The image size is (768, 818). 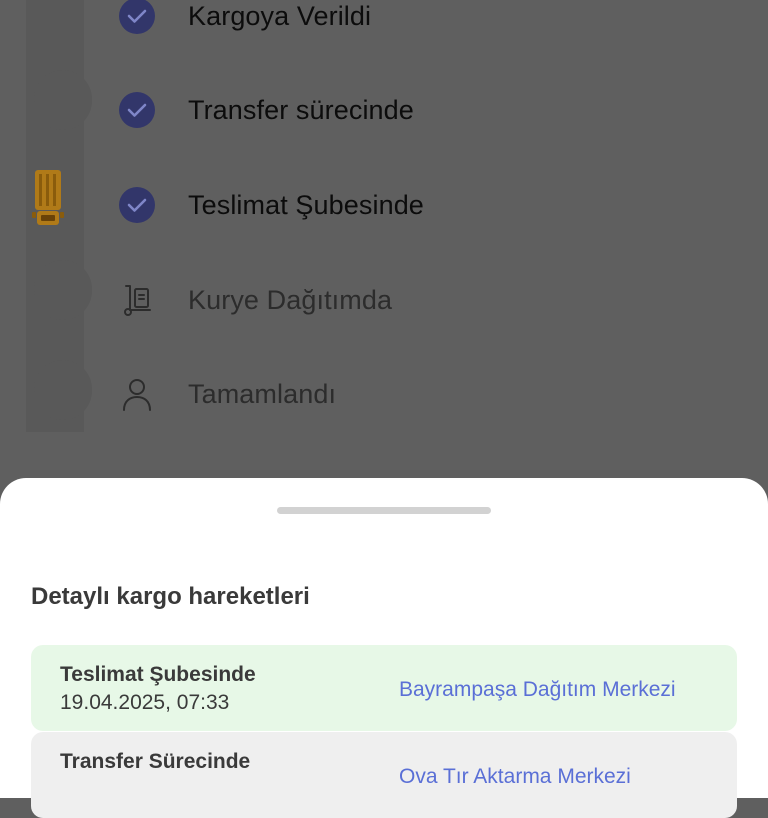 I want to click on step-tamamlandi: Tamamlandı, so click(x=227, y=394).